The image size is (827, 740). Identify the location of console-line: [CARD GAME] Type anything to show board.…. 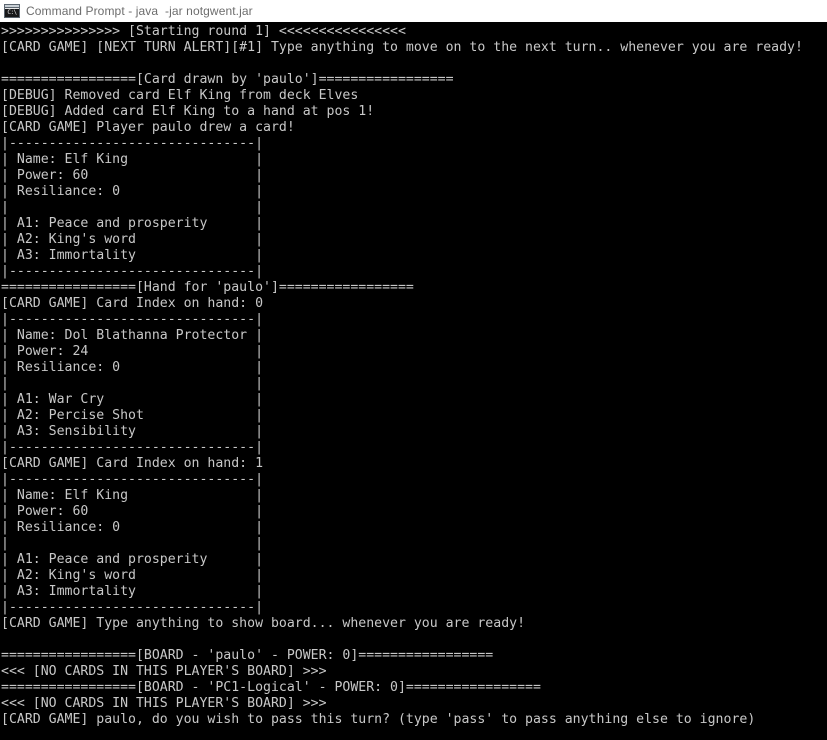
(263, 623).